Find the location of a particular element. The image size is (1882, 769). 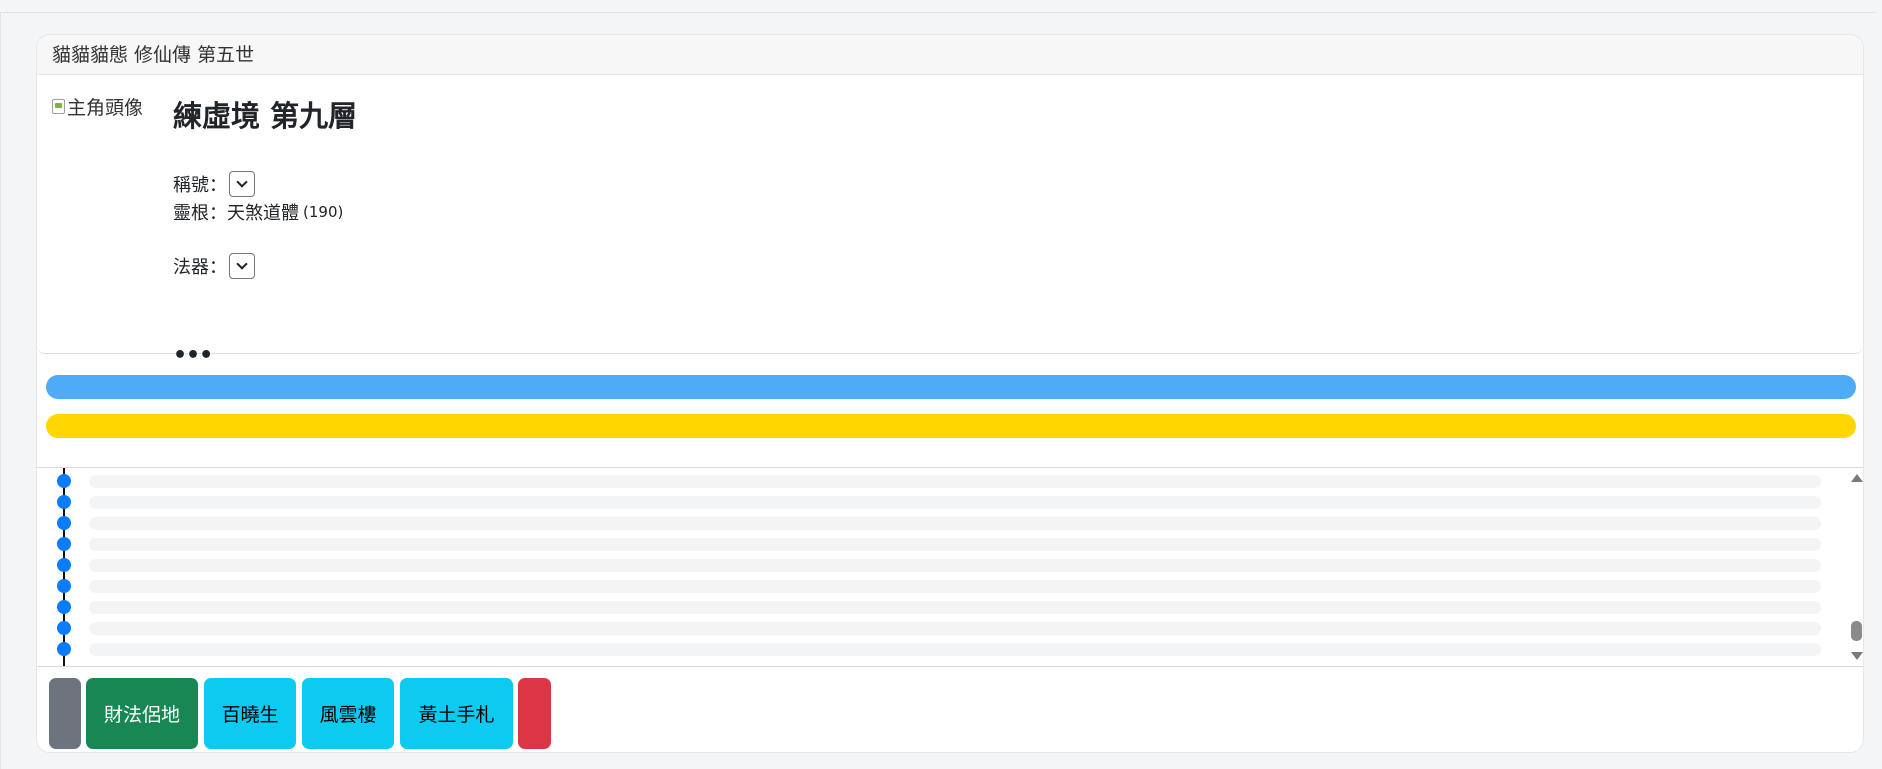

avatar: 主角頭像 is located at coordinates (103, 106).